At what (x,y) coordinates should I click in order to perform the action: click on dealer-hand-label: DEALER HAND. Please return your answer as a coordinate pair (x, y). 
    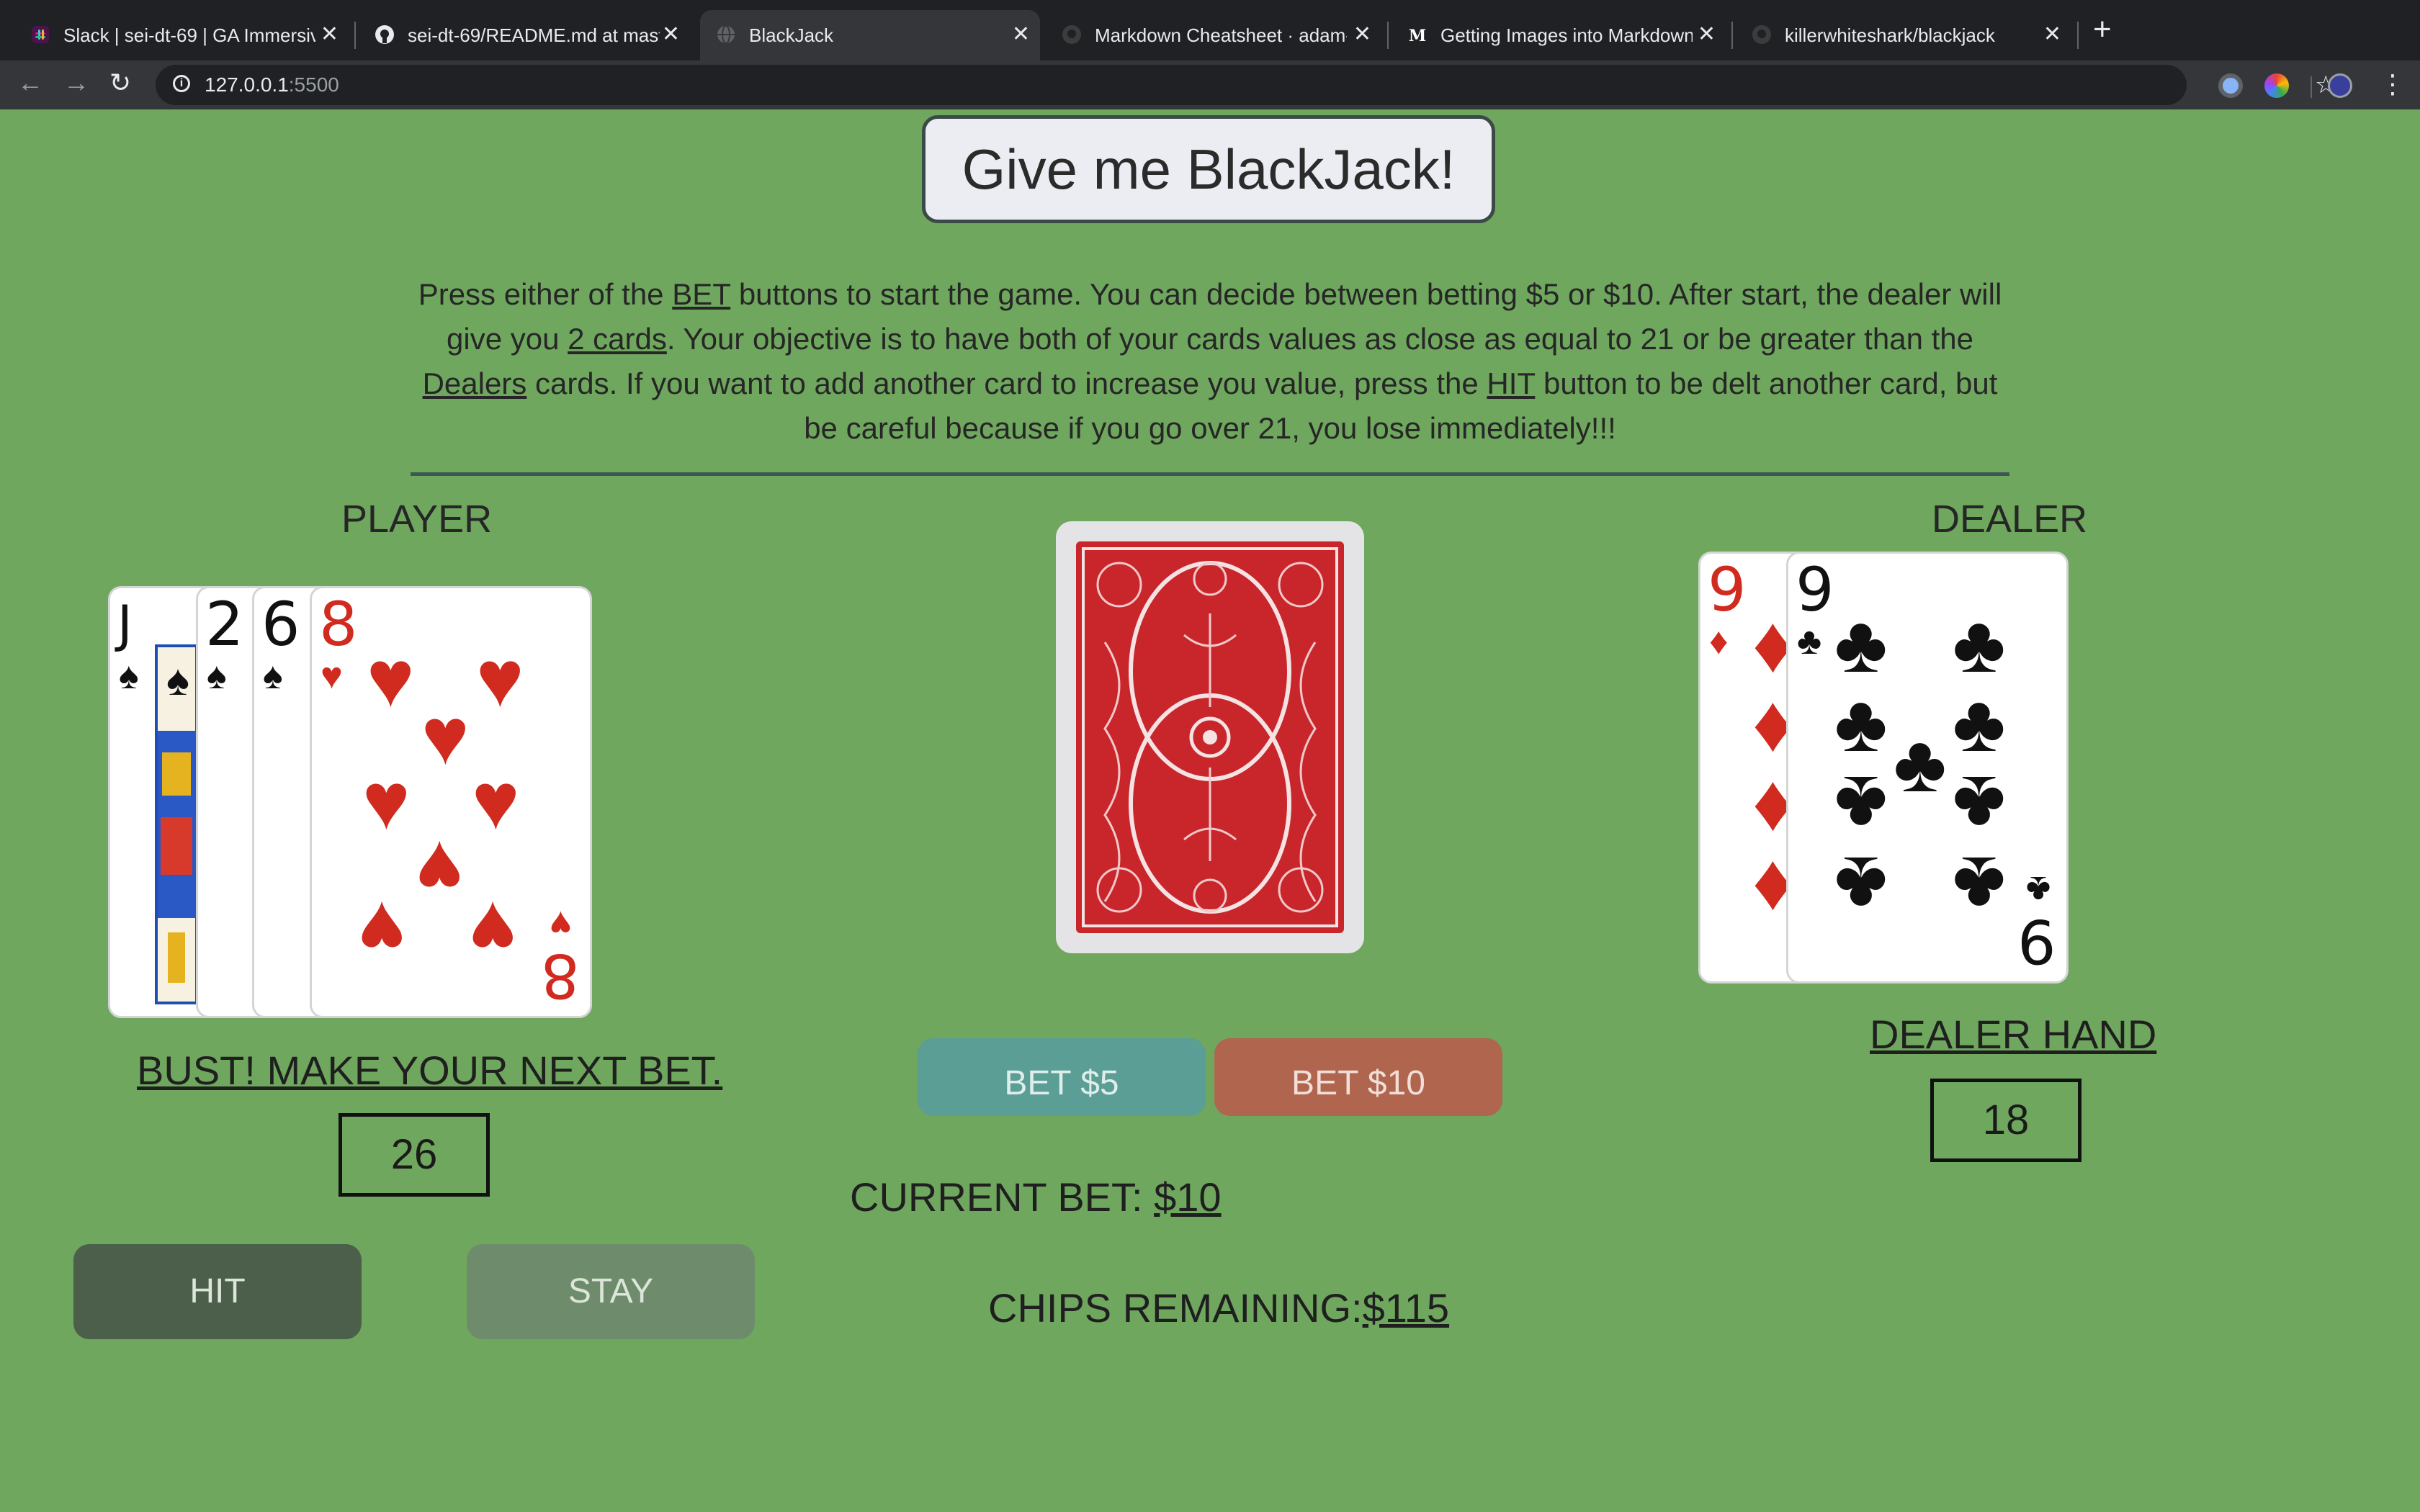
    Looking at the image, I should click on (2013, 1034).